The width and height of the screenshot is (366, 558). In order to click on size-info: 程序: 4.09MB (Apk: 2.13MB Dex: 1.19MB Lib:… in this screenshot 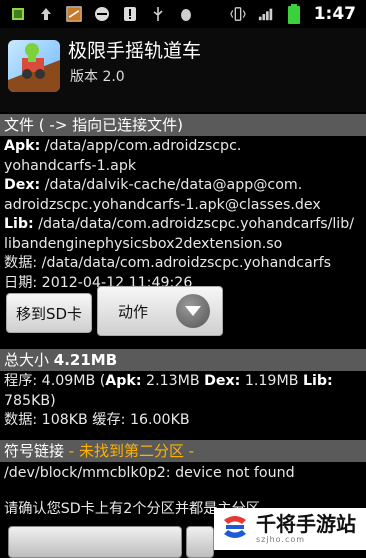, I will do `click(182, 401)`.